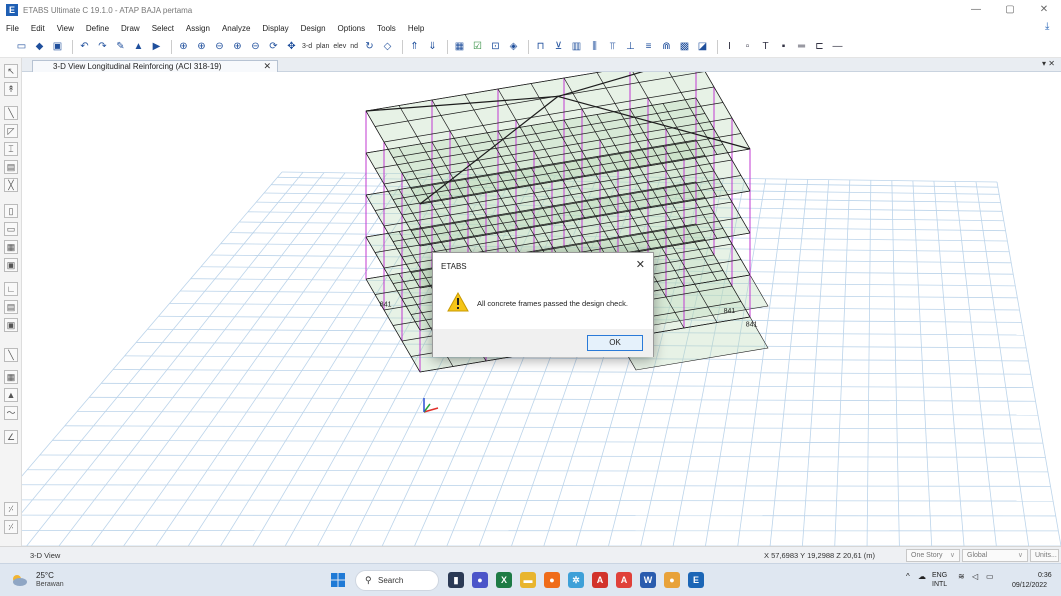 The width and height of the screenshot is (1061, 596). I want to click on wifi-icon: ≋, so click(961, 576).